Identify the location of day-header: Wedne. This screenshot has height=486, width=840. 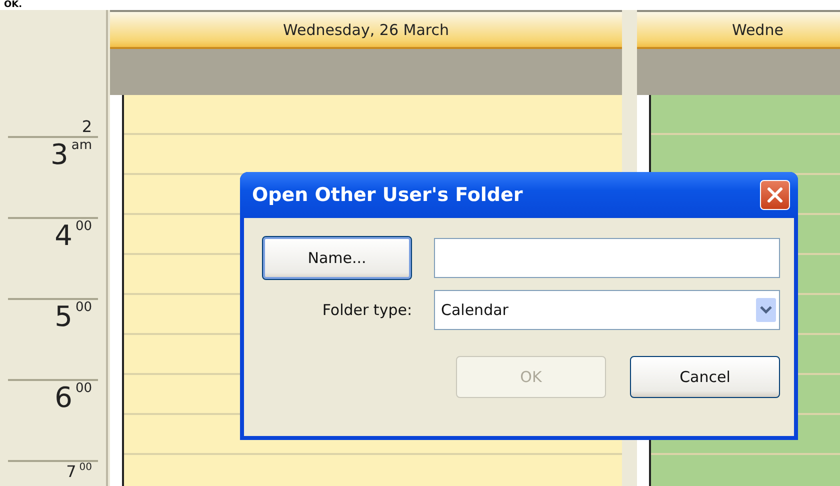
(738, 30).